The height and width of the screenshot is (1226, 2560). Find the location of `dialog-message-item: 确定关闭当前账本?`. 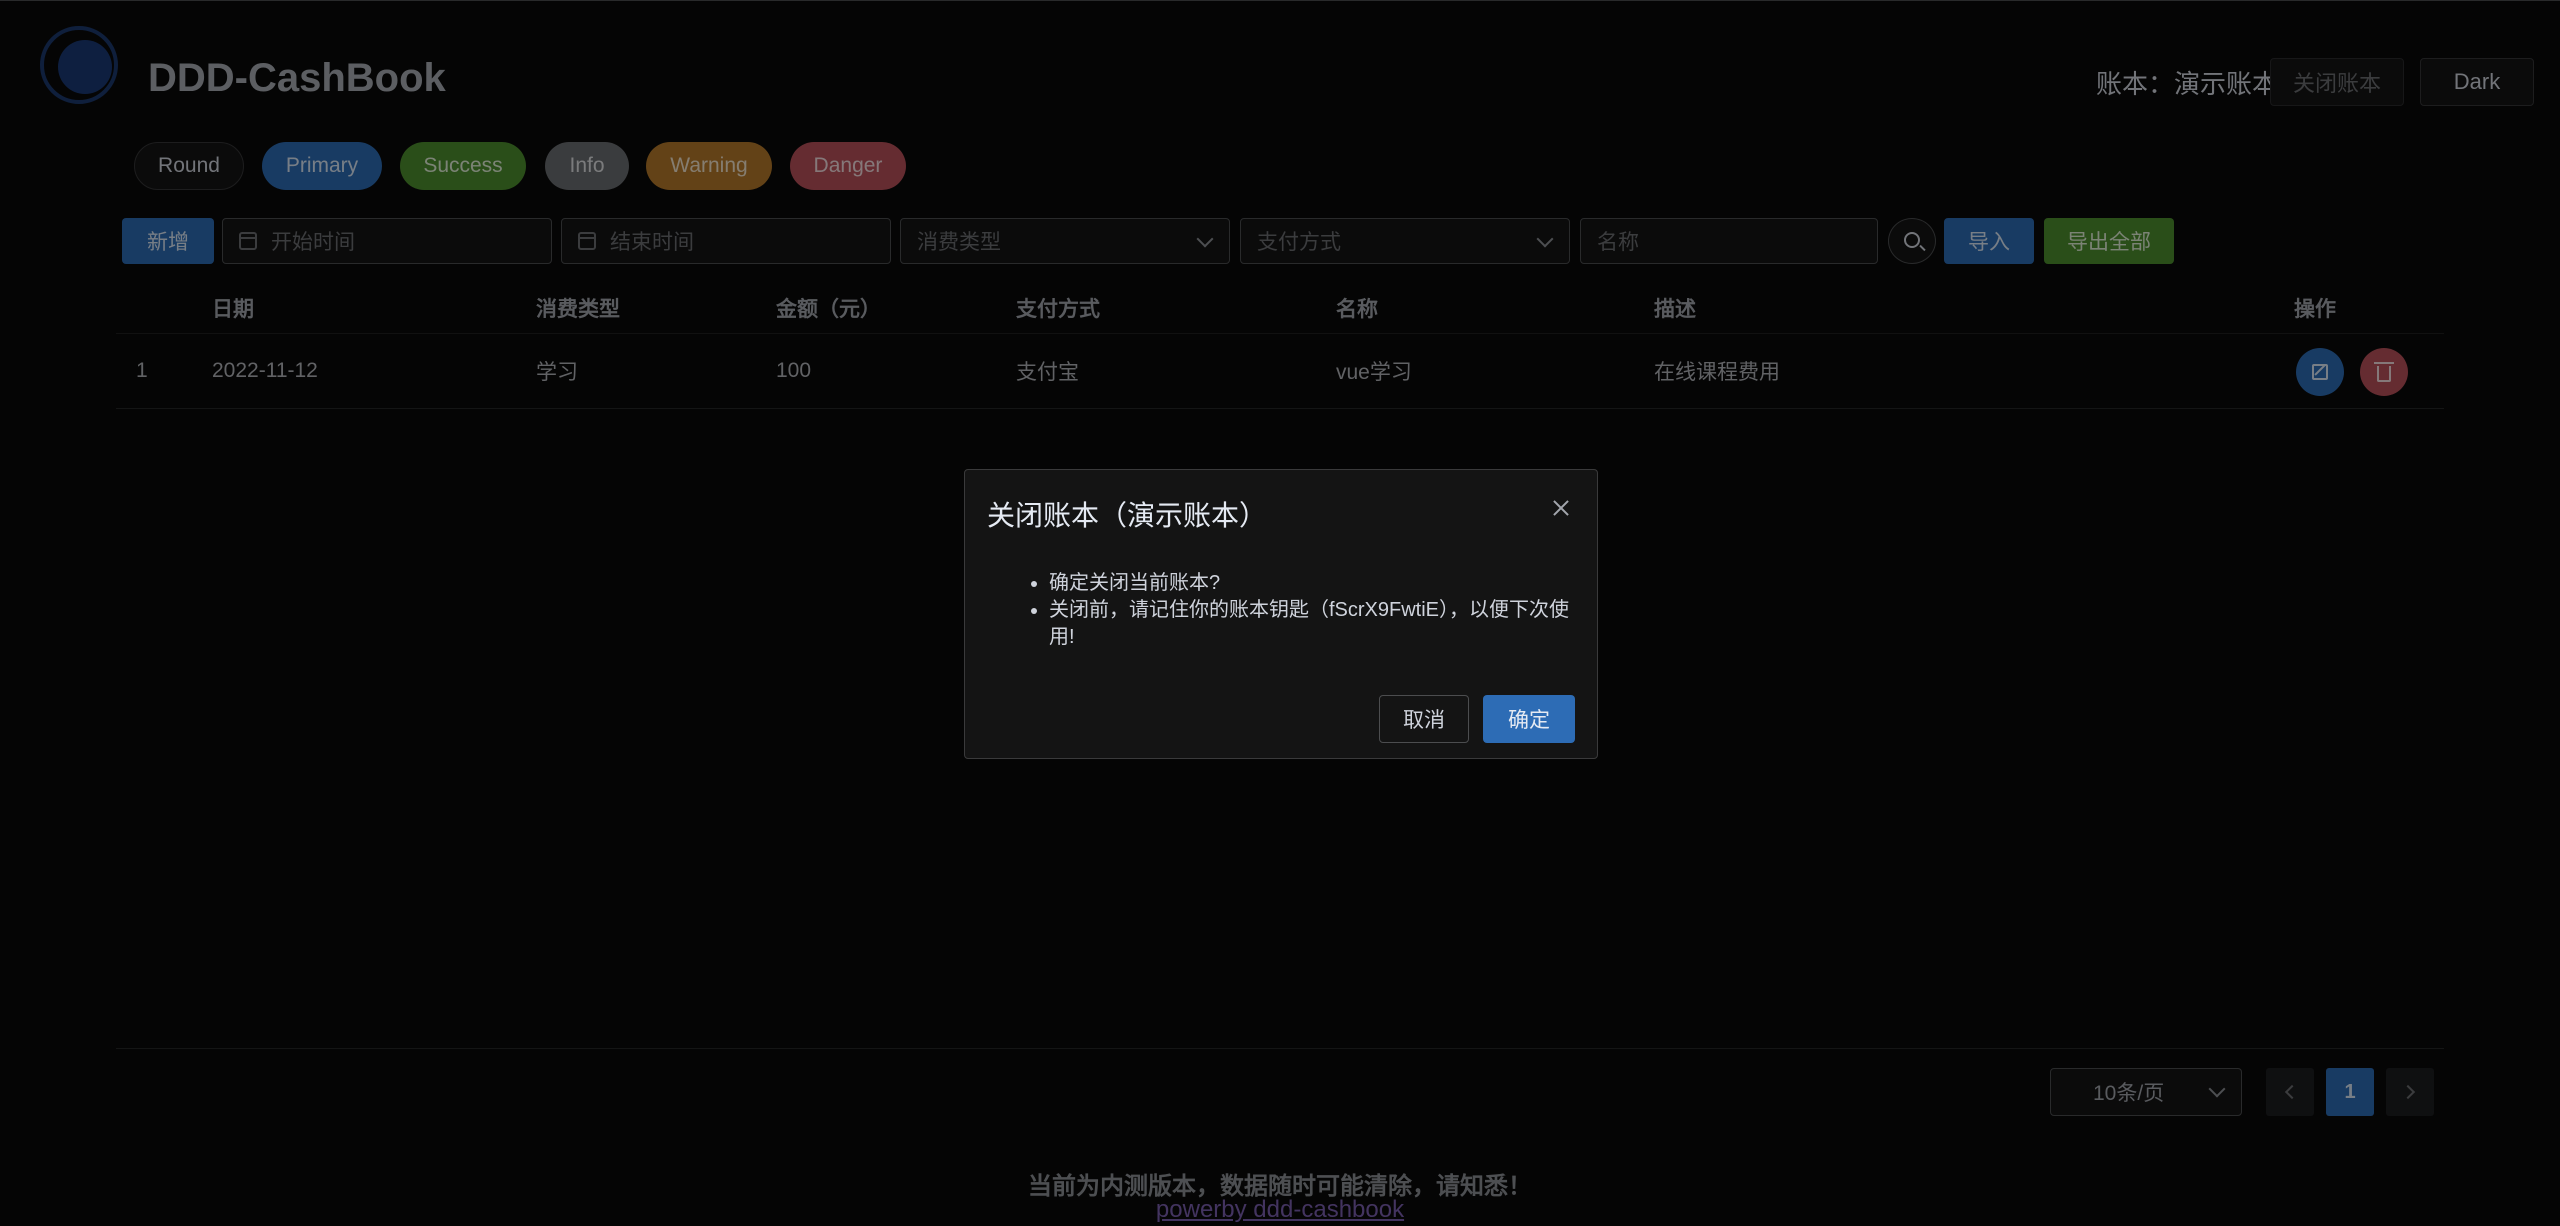

dialog-message-item: 确定关闭当前账本? is located at coordinates (1314, 583).